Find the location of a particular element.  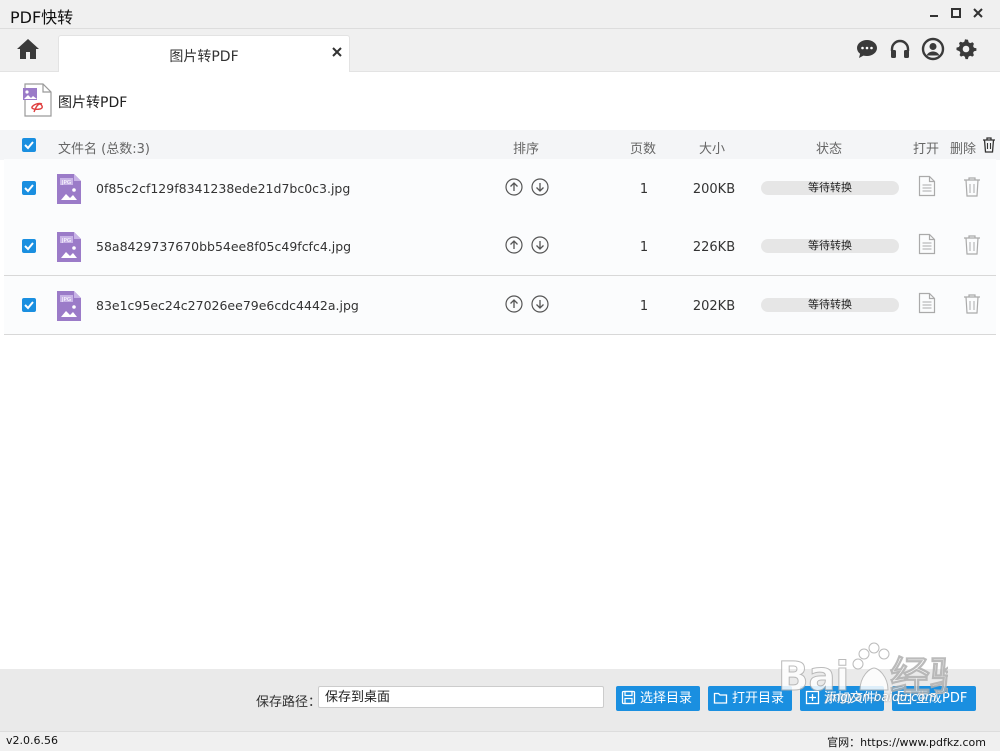

open-dir-label: 打开目录 is located at coordinates (758, 698).